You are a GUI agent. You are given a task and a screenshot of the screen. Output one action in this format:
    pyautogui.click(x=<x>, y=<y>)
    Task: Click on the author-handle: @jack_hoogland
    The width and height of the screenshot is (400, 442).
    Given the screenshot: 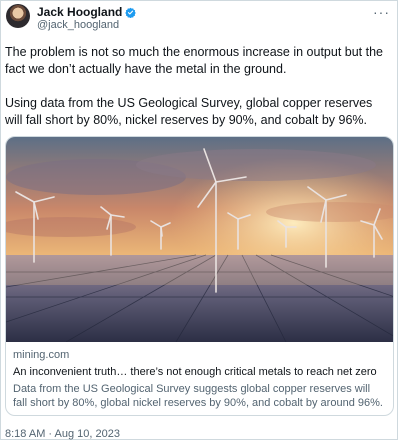 What is the action you would take?
    pyautogui.click(x=78, y=25)
    